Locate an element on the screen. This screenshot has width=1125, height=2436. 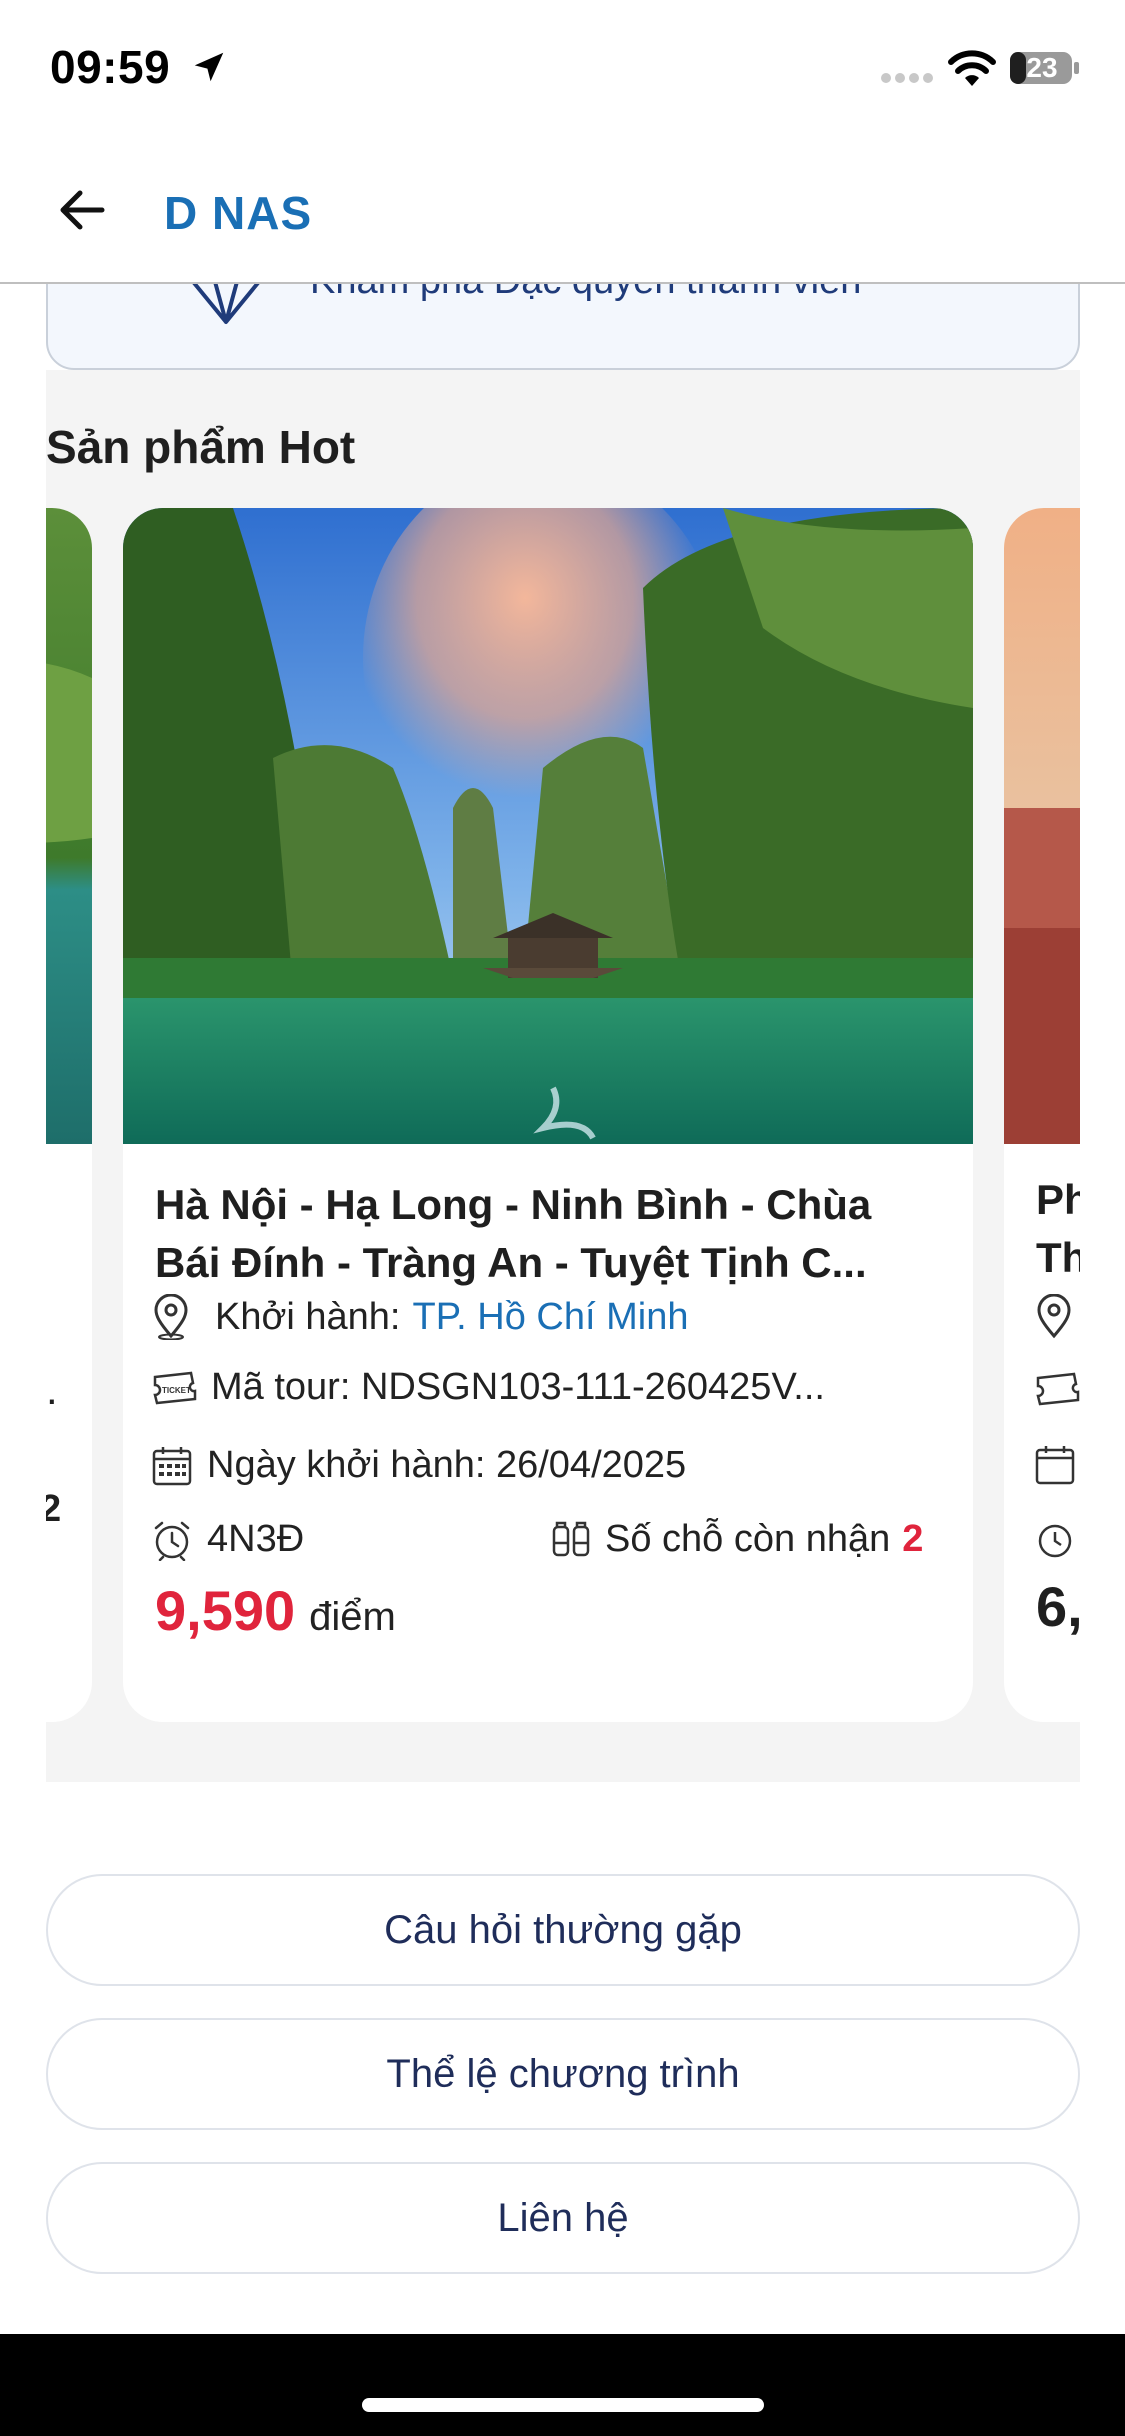
seats-icon is located at coordinates (571, 1538).